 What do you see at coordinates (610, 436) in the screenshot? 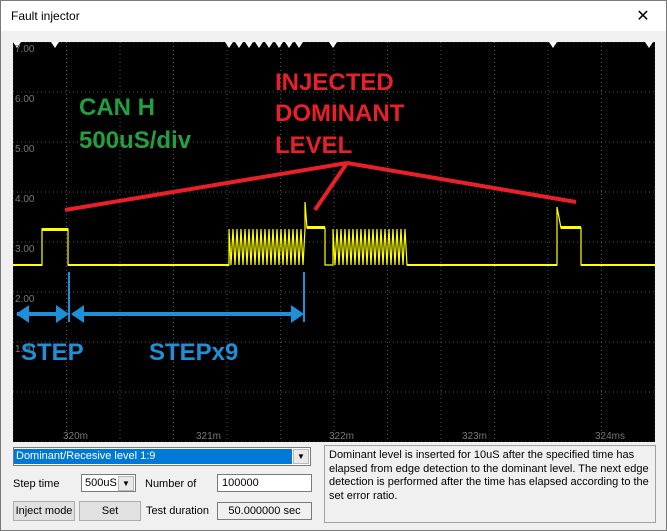
I see `x-tick-label: 324ms` at bounding box center [610, 436].